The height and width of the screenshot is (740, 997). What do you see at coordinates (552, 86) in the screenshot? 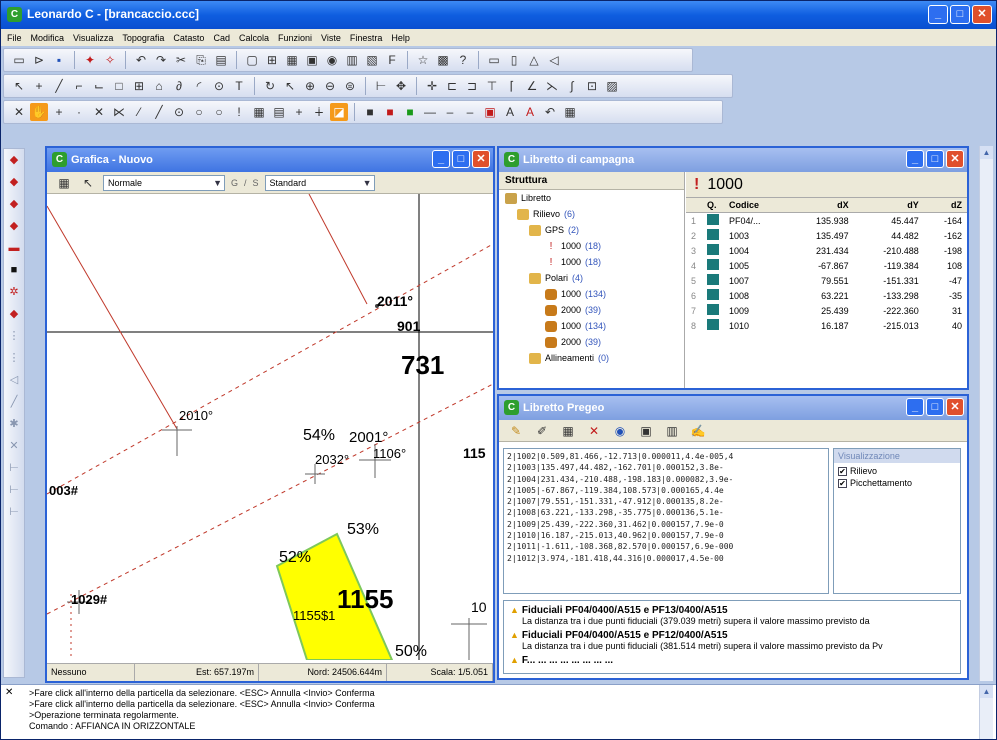
I see `edit-6-icon: ⋋` at bounding box center [552, 86].